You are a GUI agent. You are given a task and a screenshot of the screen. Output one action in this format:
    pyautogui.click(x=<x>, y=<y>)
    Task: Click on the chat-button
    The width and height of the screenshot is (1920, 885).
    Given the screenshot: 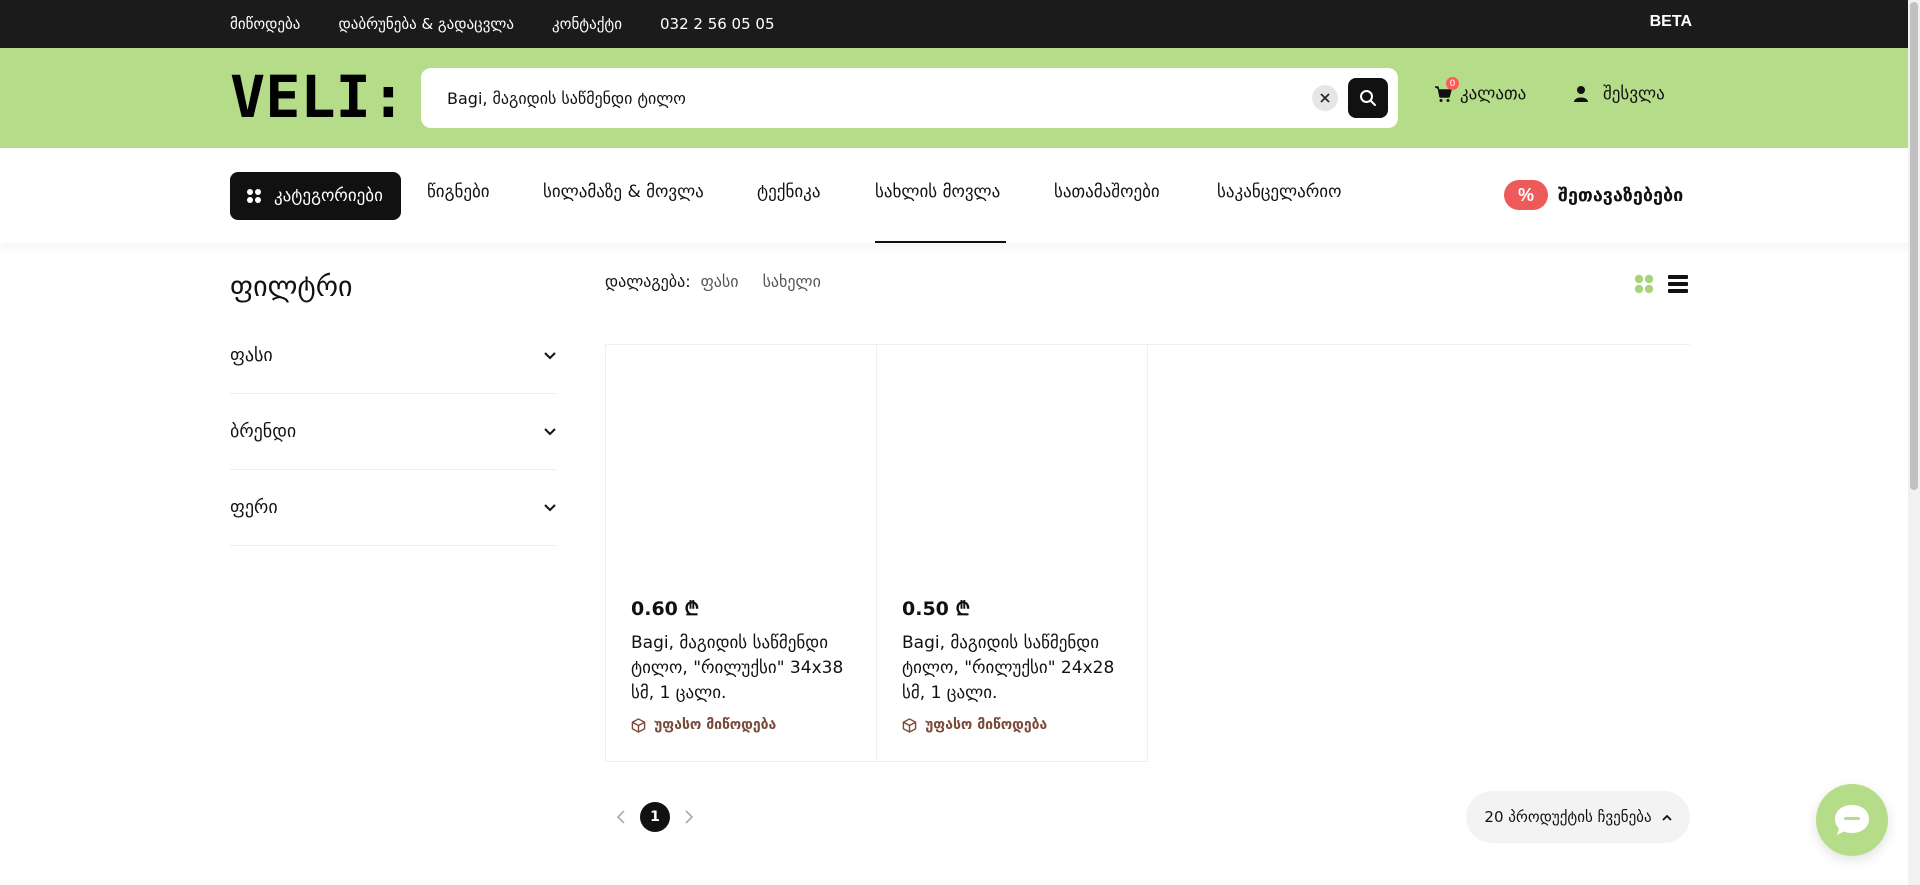 What is the action you would take?
    pyautogui.click(x=1852, y=820)
    